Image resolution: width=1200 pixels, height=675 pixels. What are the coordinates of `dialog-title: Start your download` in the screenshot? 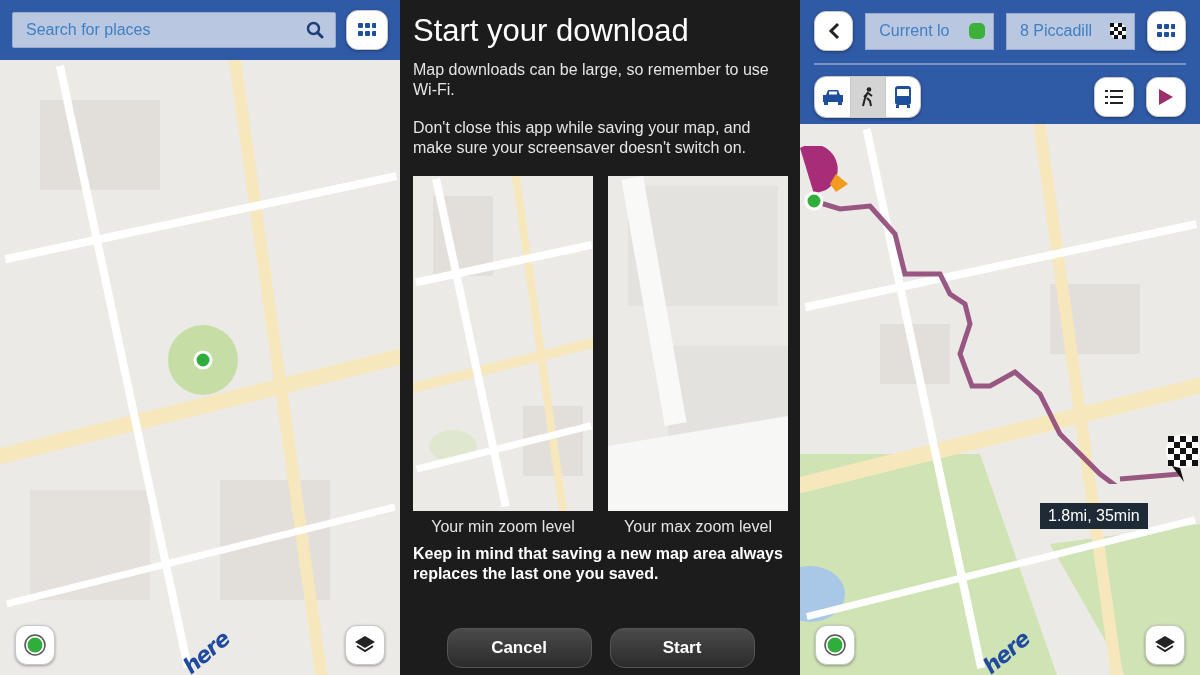 It's located at (551, 31).